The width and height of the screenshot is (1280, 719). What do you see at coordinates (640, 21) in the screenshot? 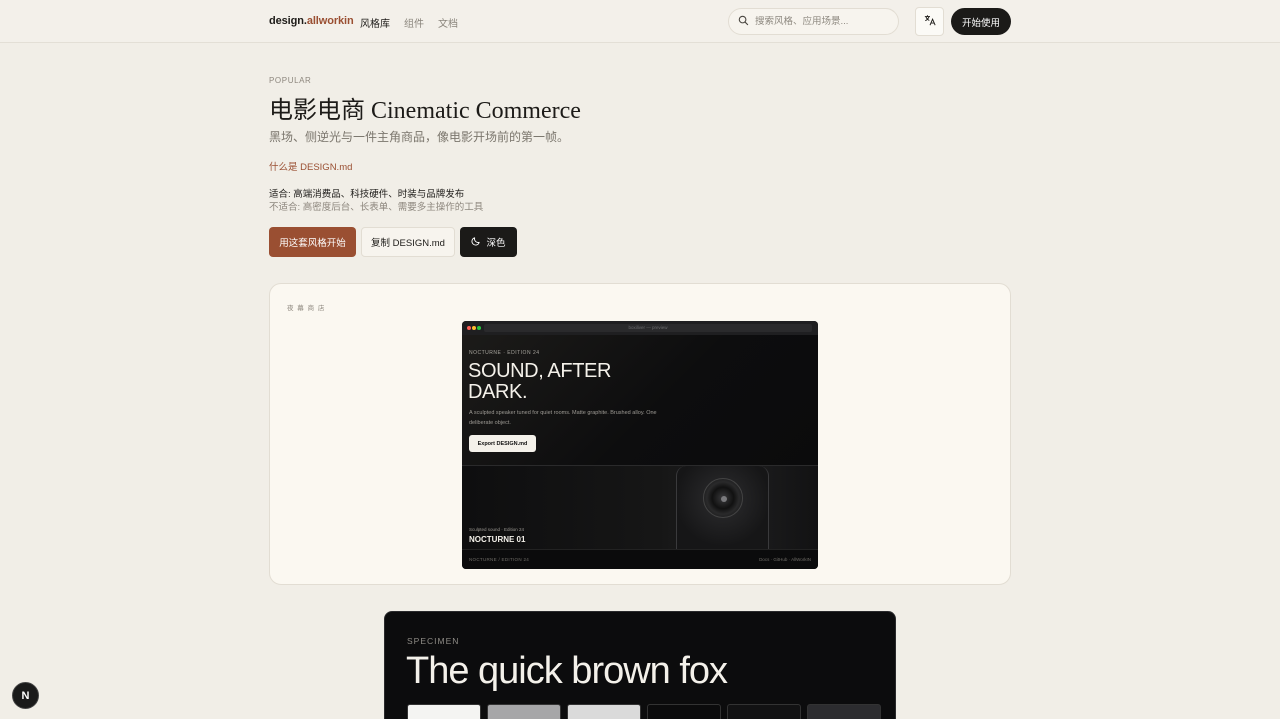
I see `top-nav-bar: design.allworkin 风格库 组件 文档 开始使用` at bounding box center [640, 21].